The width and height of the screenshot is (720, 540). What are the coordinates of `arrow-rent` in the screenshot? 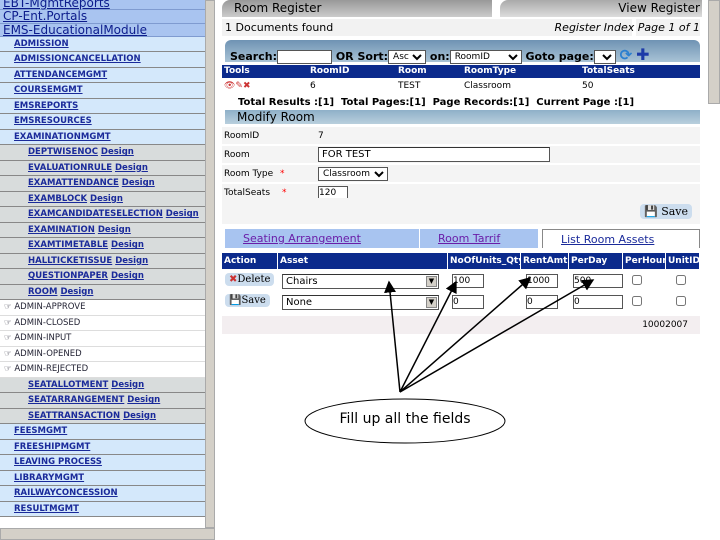 It's located at (465, 335).